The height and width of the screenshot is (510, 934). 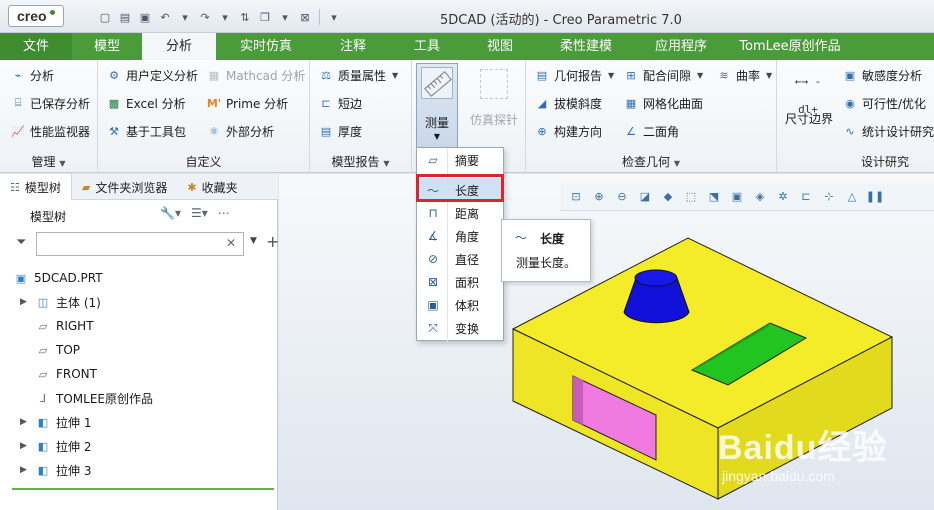 What do you see at coordinates (140, 244) in the screenshot?
I see `tree-search-input` at bounding box center [140, 244].